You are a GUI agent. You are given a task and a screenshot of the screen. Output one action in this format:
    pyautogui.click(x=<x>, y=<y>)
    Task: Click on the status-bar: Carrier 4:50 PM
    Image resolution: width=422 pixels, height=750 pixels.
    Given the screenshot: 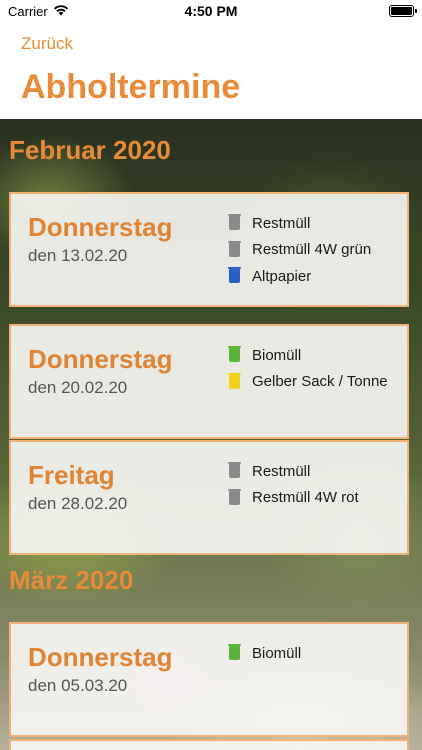 What is the action you would take?
    pyautogui.click(x=211, y=12)
    